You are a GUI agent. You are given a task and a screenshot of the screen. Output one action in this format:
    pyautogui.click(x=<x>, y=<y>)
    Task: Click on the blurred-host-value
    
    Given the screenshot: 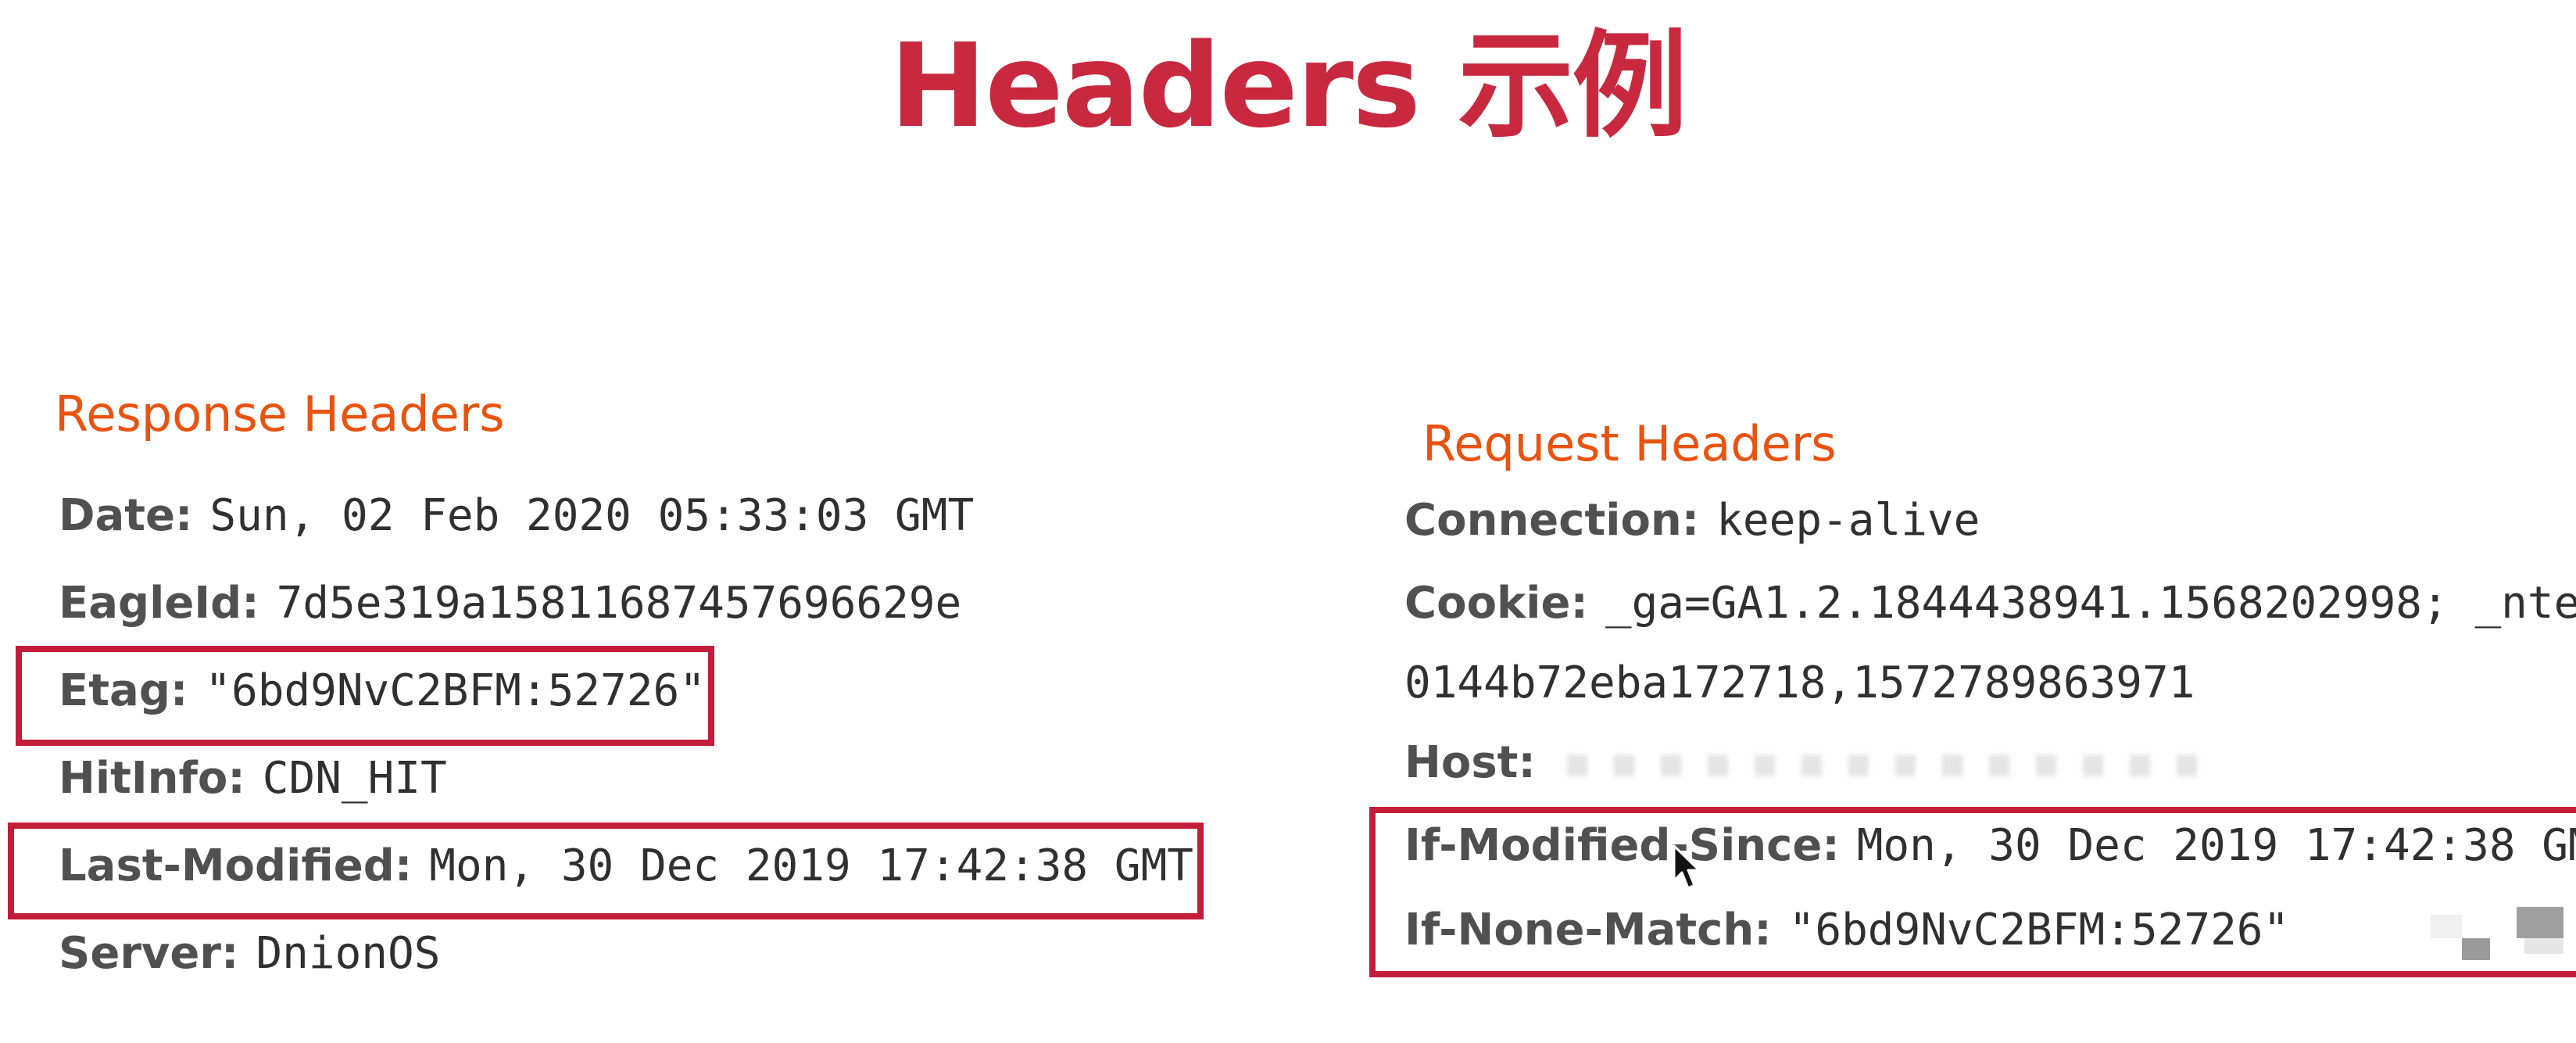 What is the action you would take?
    pyautogui.click(x=1887, y=765)
    